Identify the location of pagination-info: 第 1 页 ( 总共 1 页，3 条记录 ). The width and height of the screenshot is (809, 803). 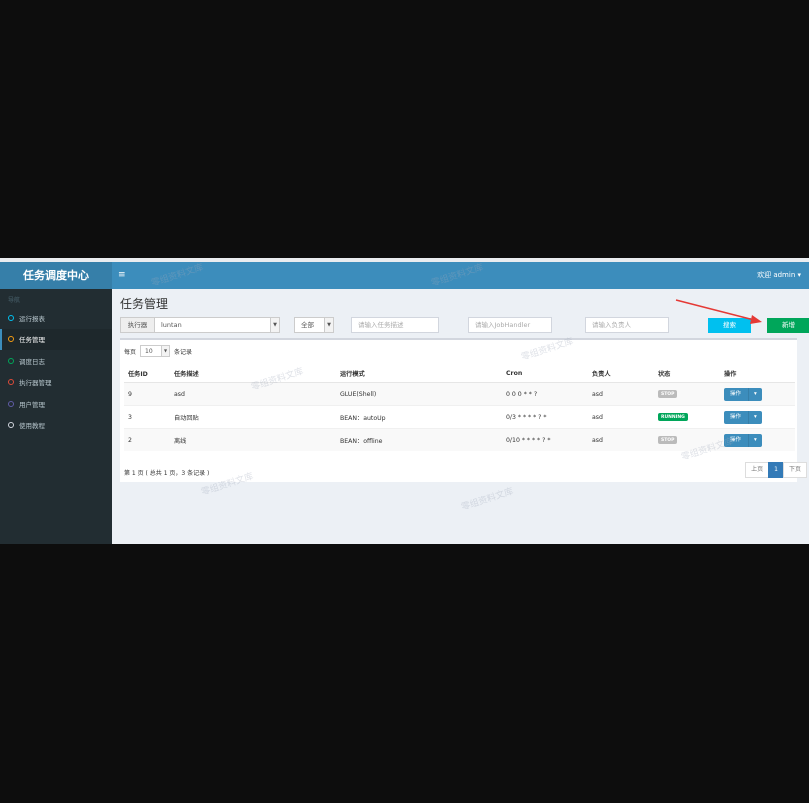
(167, 473).